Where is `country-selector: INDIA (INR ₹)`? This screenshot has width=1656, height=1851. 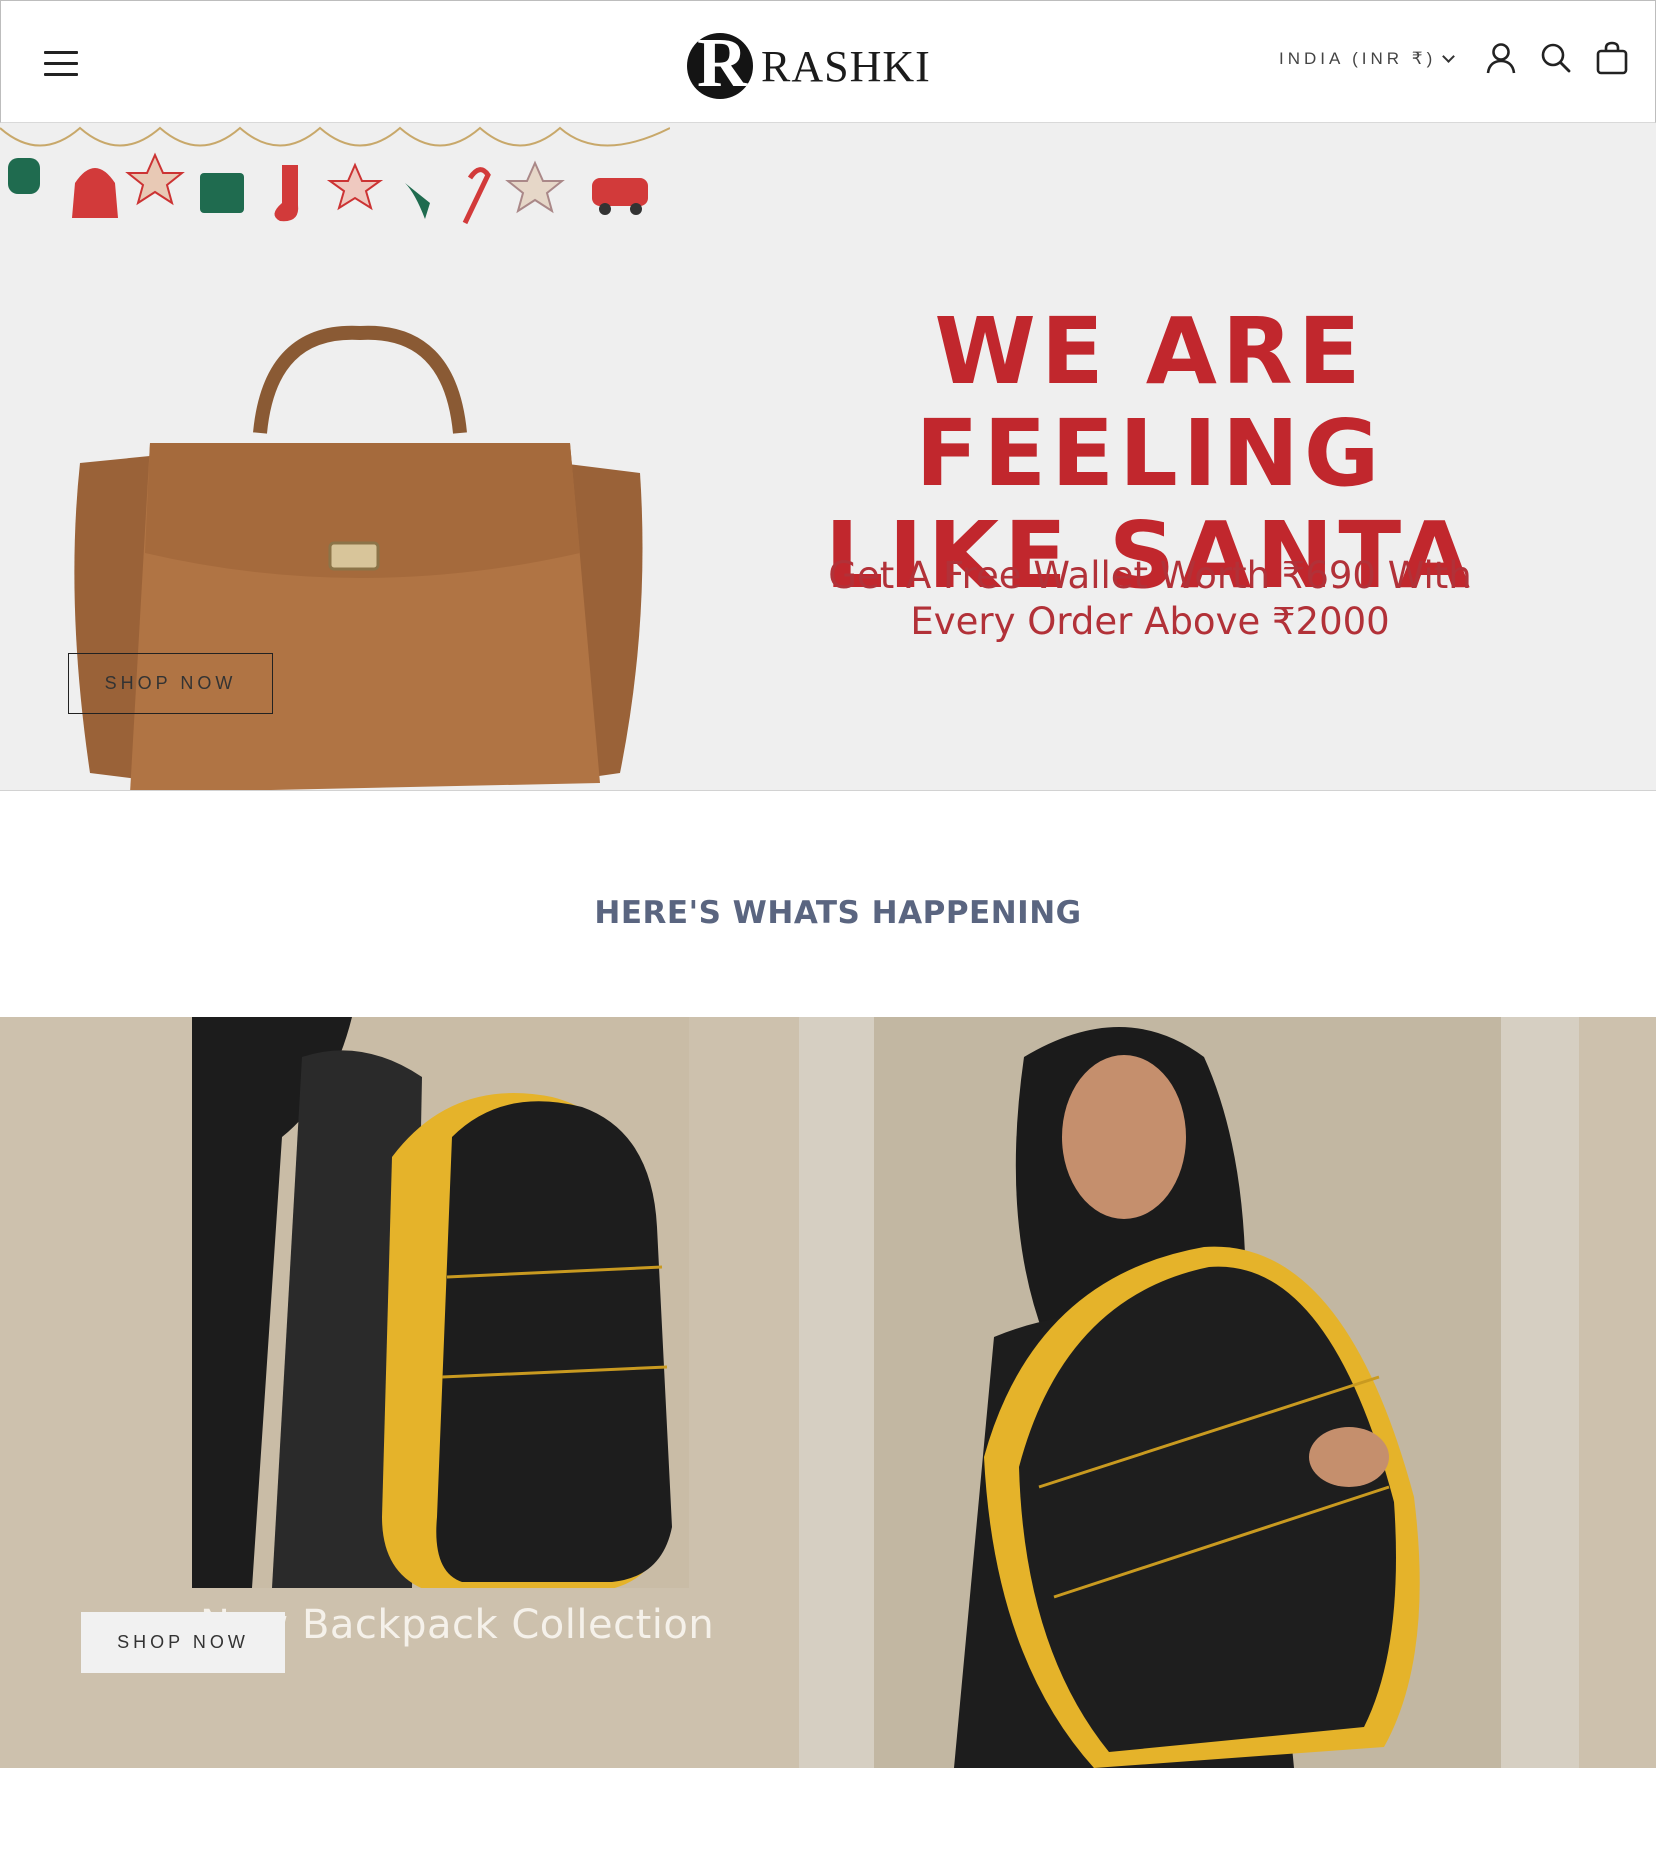
country-selector: INDIA (INR ₹) is located at coordinates (1367, 59).